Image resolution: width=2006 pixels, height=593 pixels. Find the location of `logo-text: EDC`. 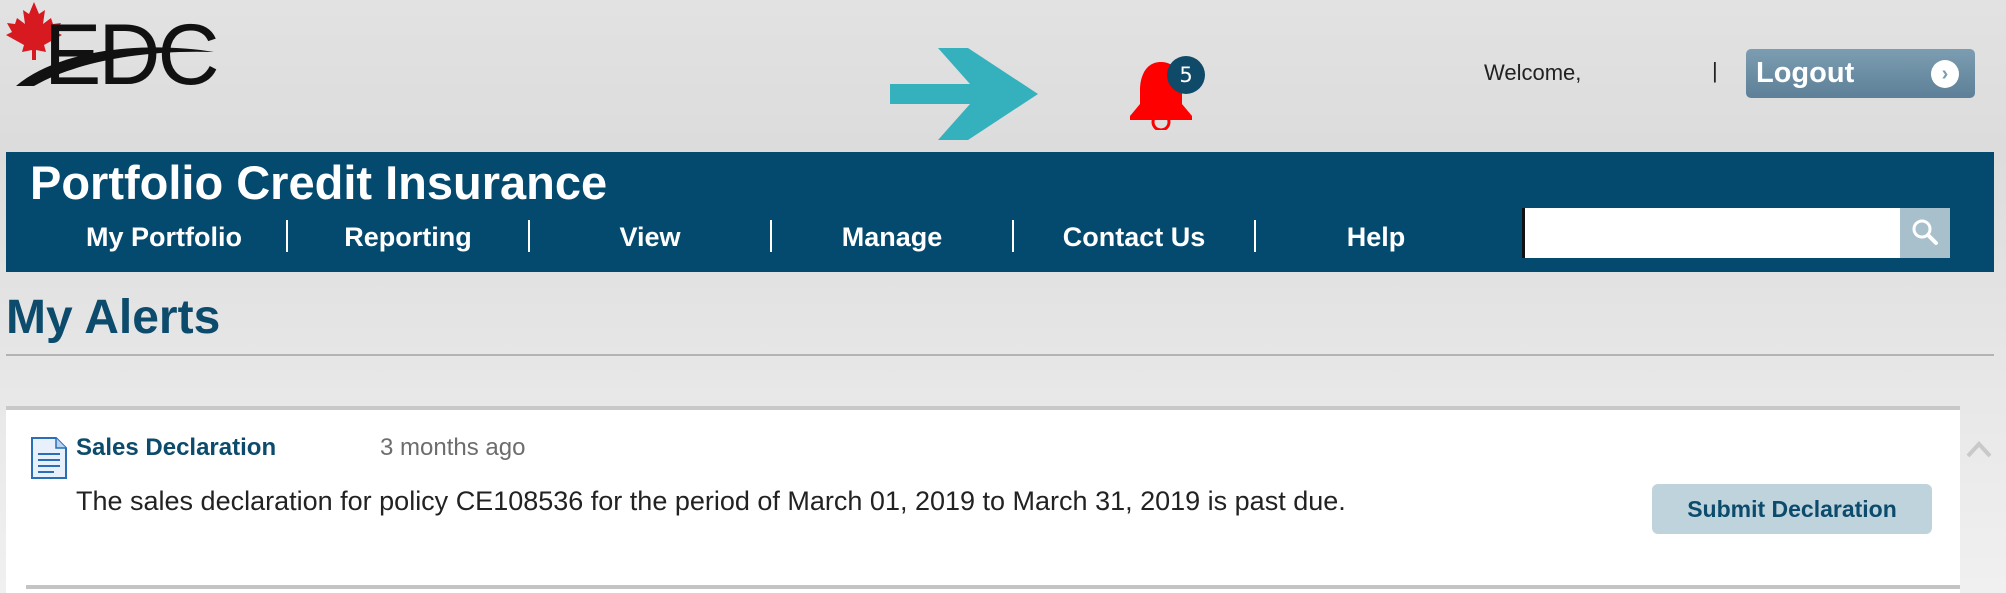

logo-text: EDC is located at coordinates (130, 49).